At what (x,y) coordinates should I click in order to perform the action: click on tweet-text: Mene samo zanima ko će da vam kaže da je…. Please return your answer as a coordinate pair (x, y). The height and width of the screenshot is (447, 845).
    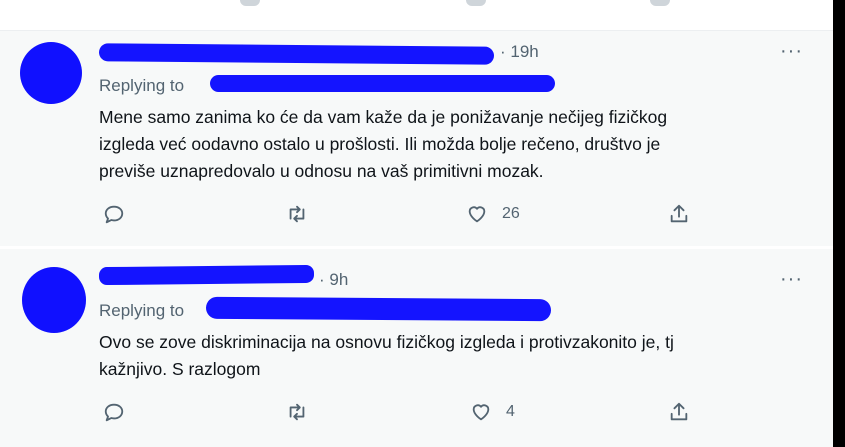
    Looking at the image, I should click on (444, 144).